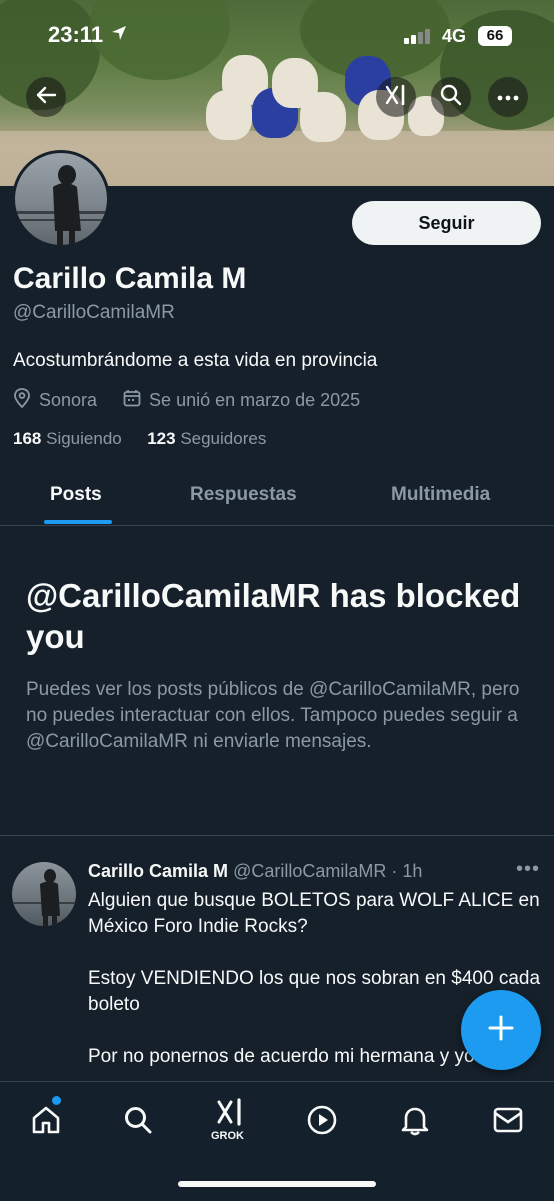 This screenshot has width=554, height=1201. Describe the element at coordinates (227, 1136) in the screenshot. I see `nav-grok-label: GROK` at that location.